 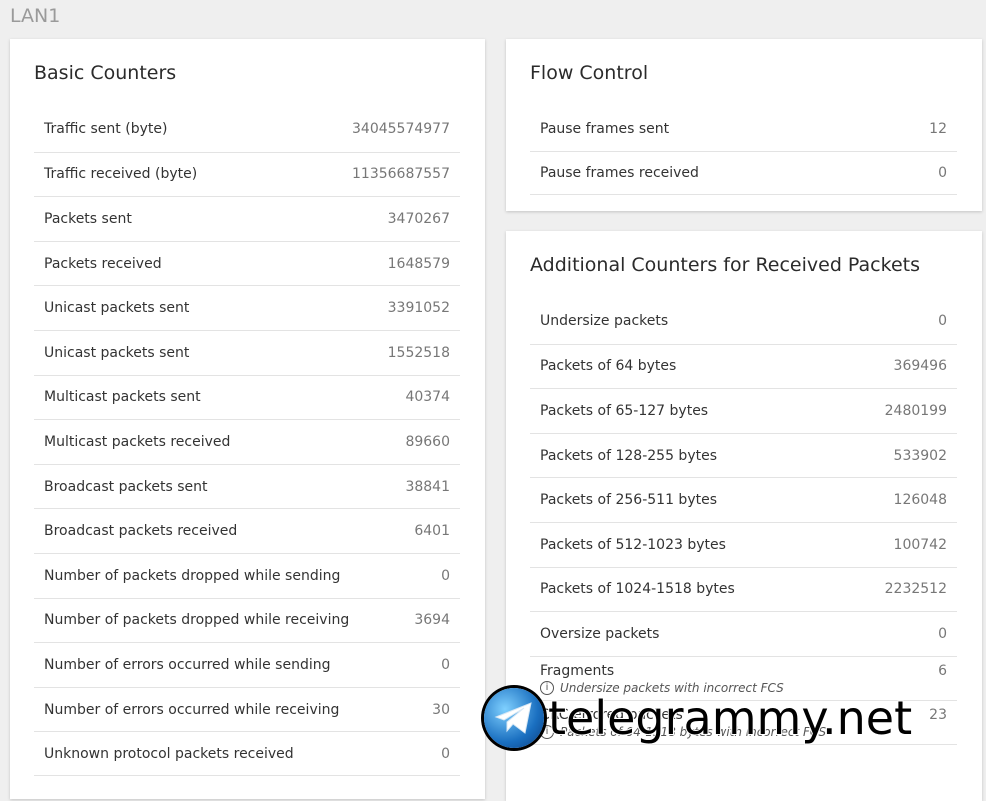 I want to click on row-label: Packets received, so click(x=103, y=263).